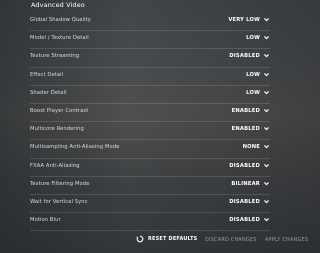 The height and width of the screenshot is (253, 320). I want to click on setting-row: FXAA Anti-Aliasing DISABLED, so click(150, 168).